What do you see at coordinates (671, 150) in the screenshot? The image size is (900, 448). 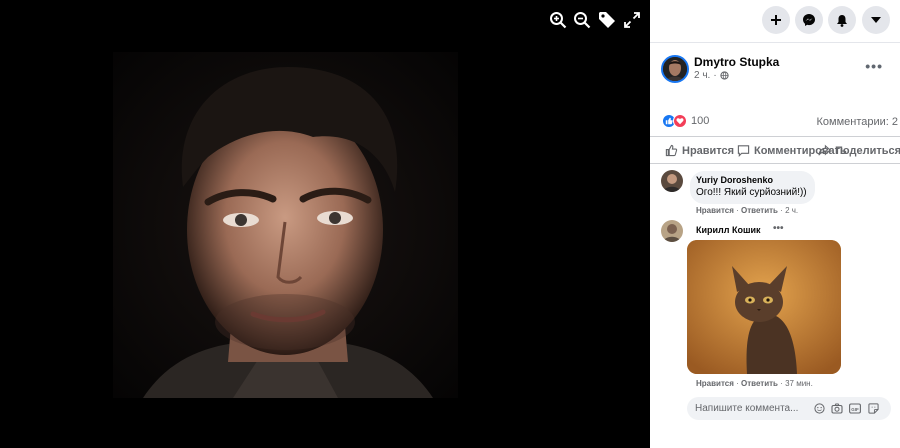 I see `like-icon` at bounding box center [671, 150].